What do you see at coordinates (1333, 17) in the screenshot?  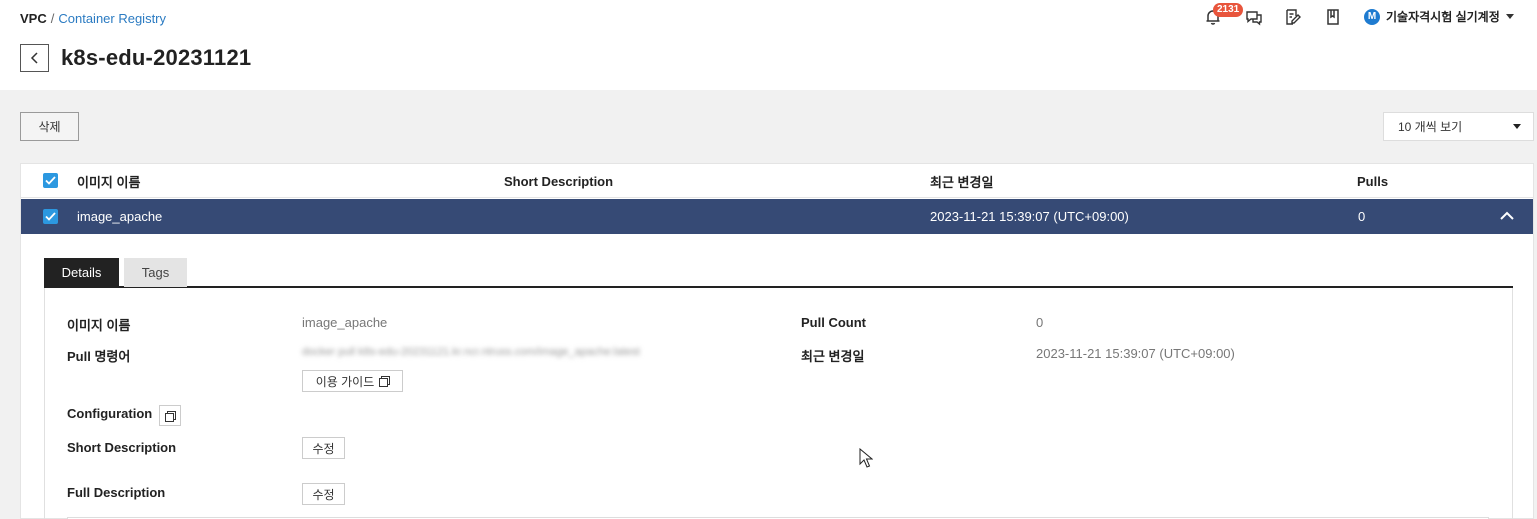 I see `book-icon` at bounding box center [1333, 17].